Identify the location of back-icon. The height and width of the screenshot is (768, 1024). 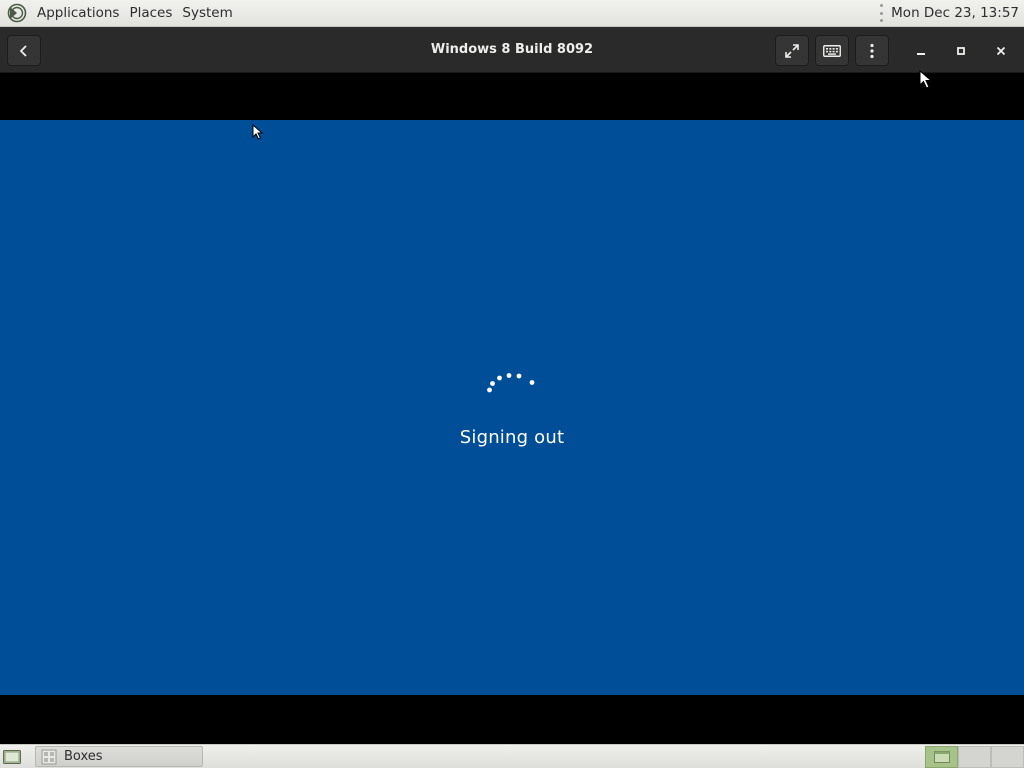
(23, 50).